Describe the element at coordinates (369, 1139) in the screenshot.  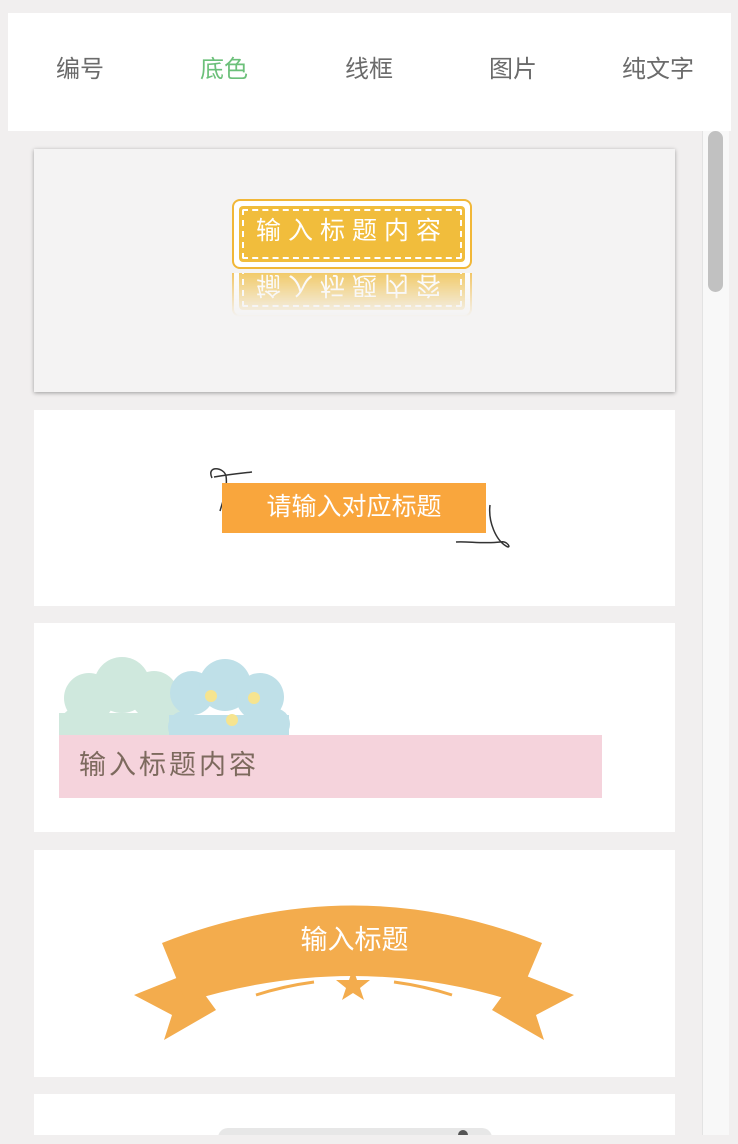
I see `bottom-edge` at that location.